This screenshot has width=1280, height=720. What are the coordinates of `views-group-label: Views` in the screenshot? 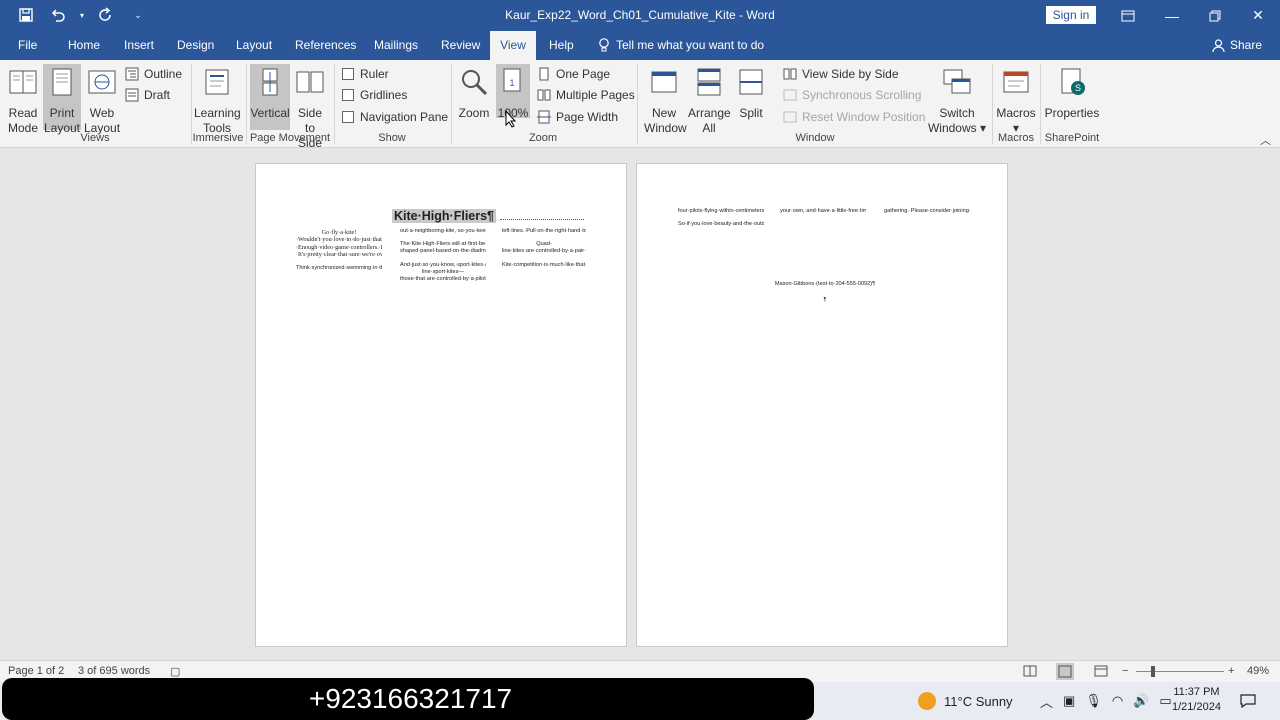 It's located at (95, 138).